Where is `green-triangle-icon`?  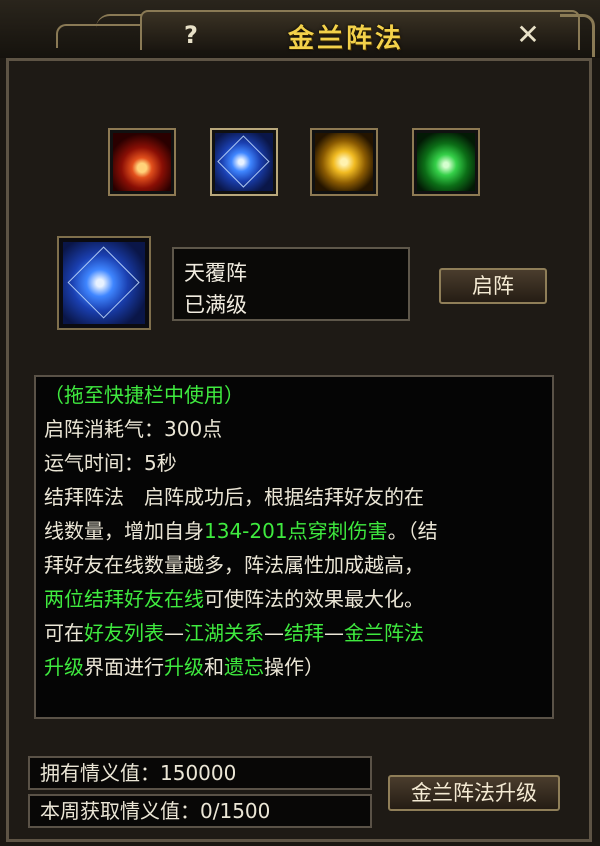 green-triangle-icon is located at coordinates (446, 162).